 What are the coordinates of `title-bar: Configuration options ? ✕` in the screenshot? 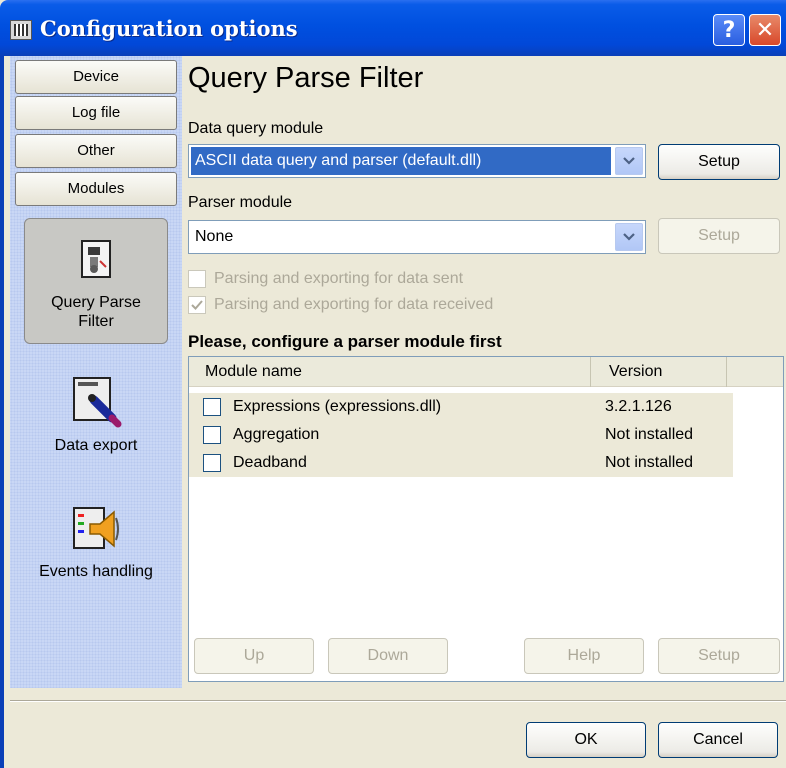 It's located at (393, 28).